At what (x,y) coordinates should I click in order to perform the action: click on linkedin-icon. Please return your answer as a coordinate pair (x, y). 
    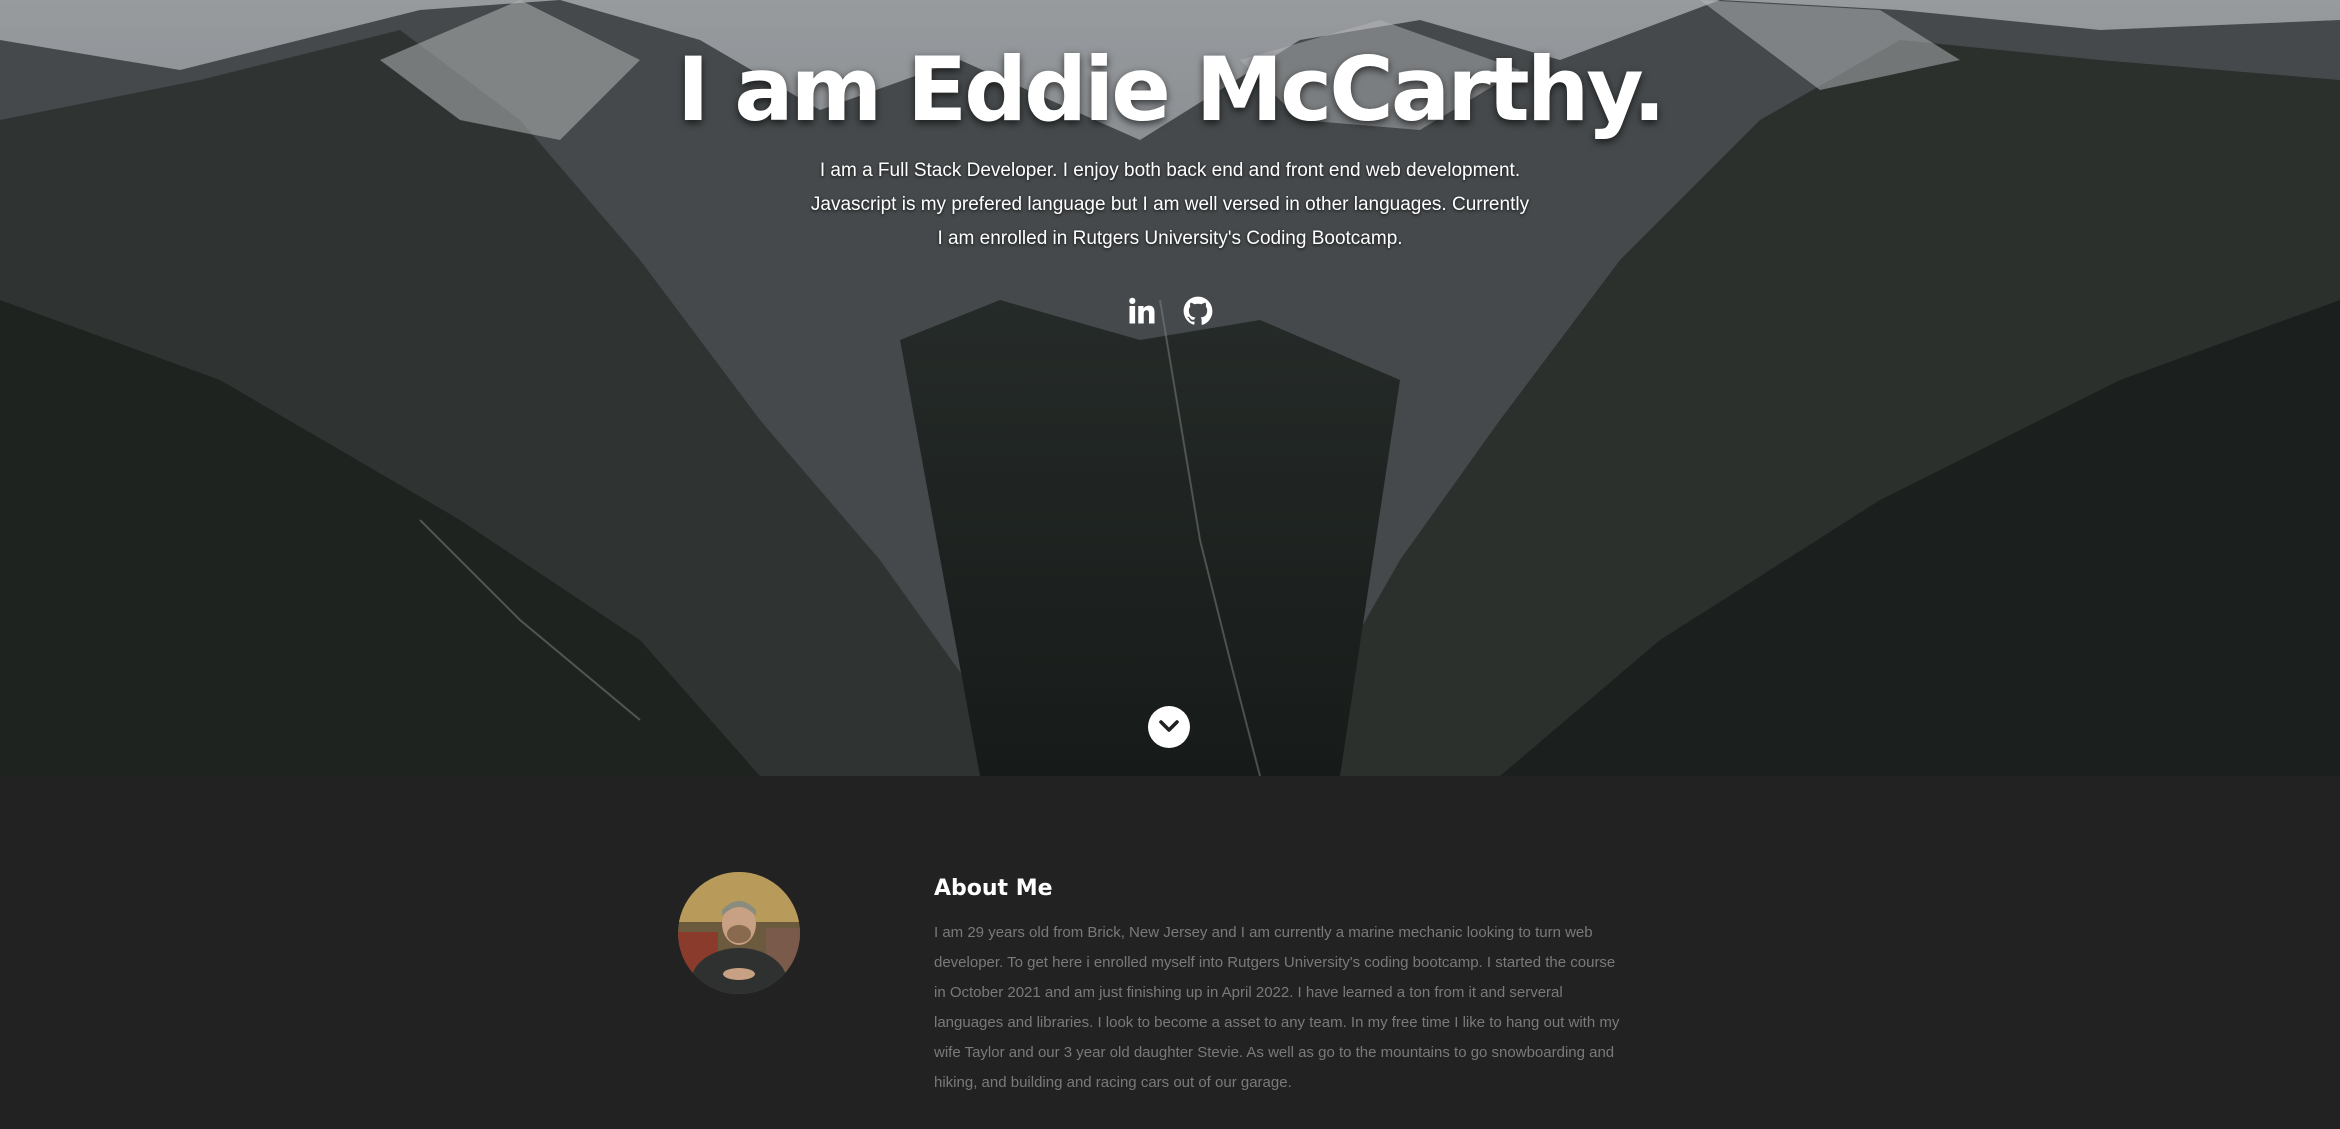
    Looking at the image, I should click on (1142, 310).